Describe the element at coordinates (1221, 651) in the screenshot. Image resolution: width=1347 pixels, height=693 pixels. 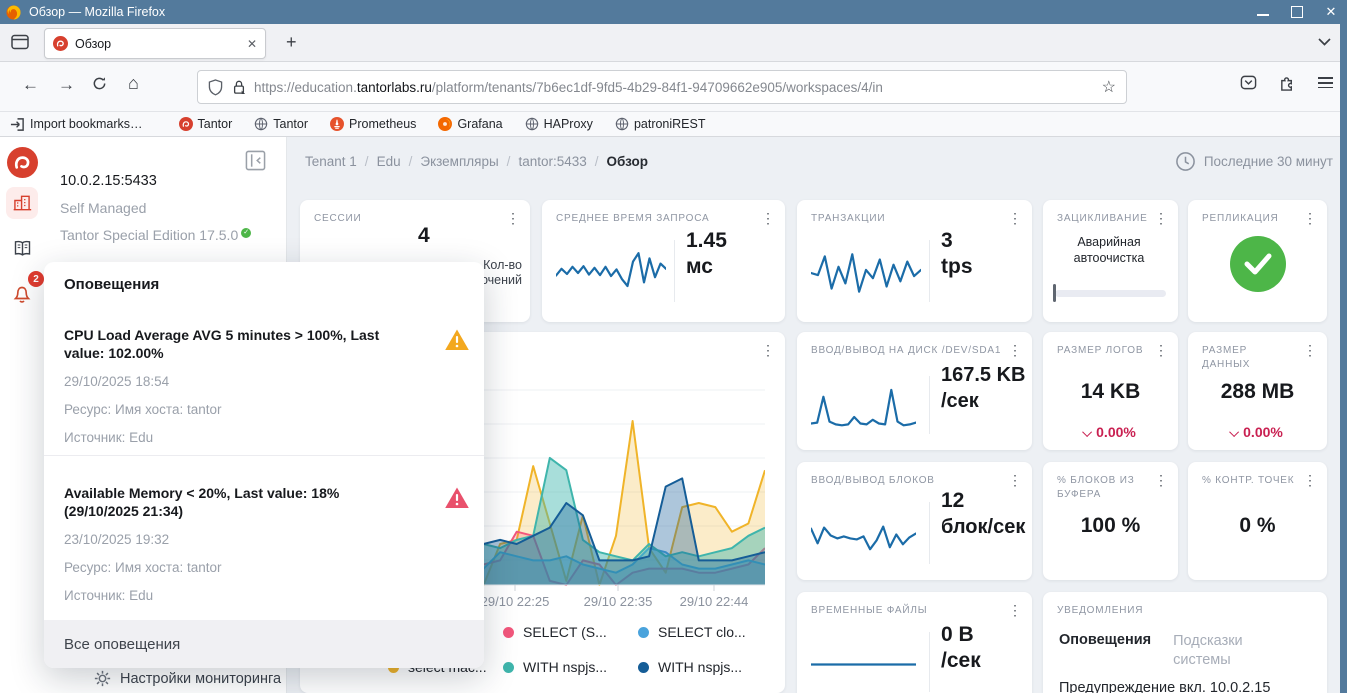
I see `tab-system-hints: Подсказки системы` at that location.